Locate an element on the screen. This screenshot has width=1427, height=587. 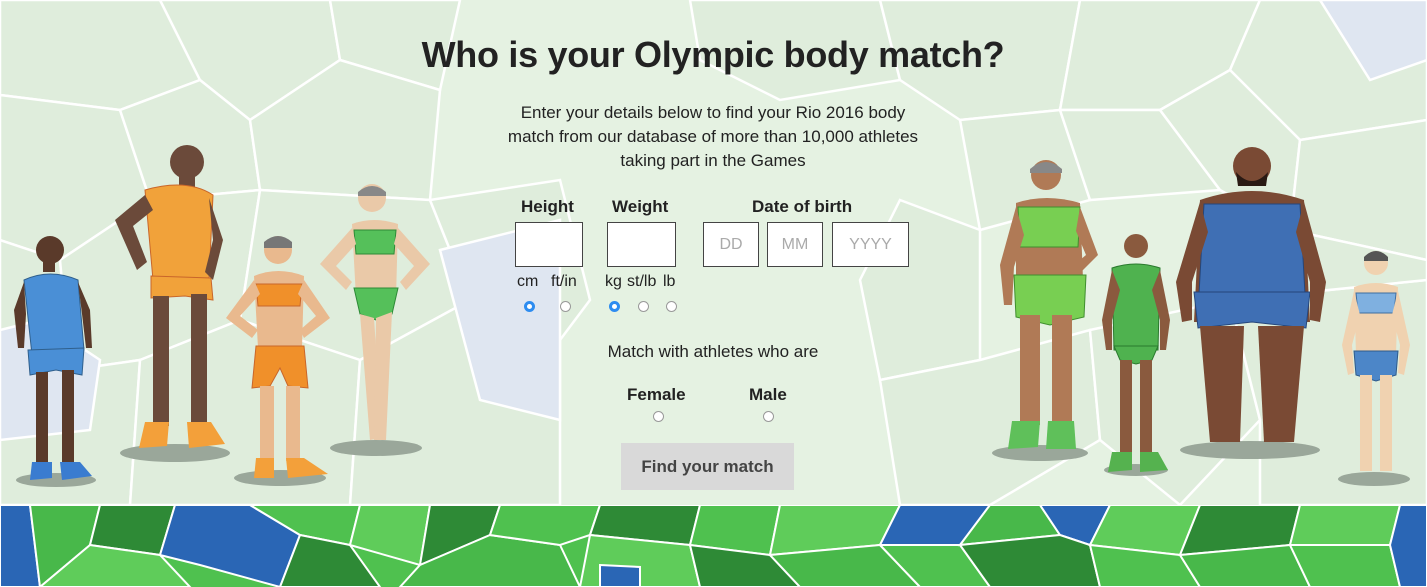
gender-female-label: Female is located at coordinates (656, 394).